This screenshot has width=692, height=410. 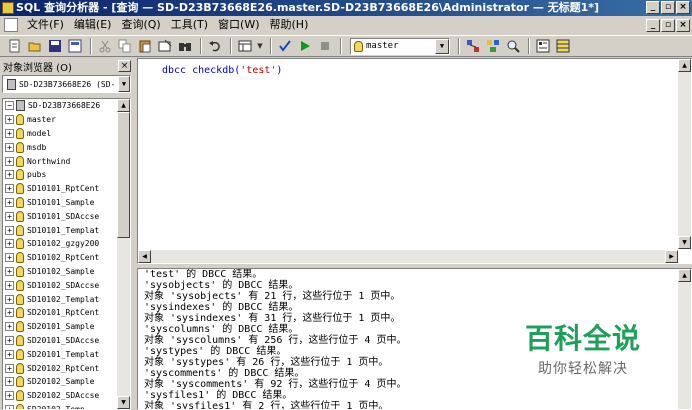 What do you see at coordinates (60, 175) in the screenshot?
I see `tree-item-database: + pubs` at bounding box center [60, 175].